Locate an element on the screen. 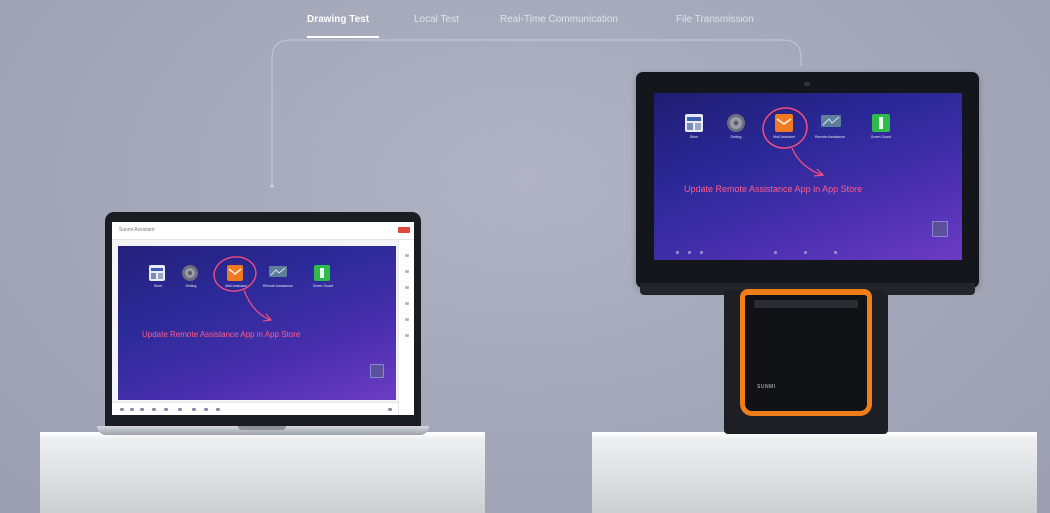 The image size is (1050, 513). pos-printer-slot is located at coordinates (806, 304).